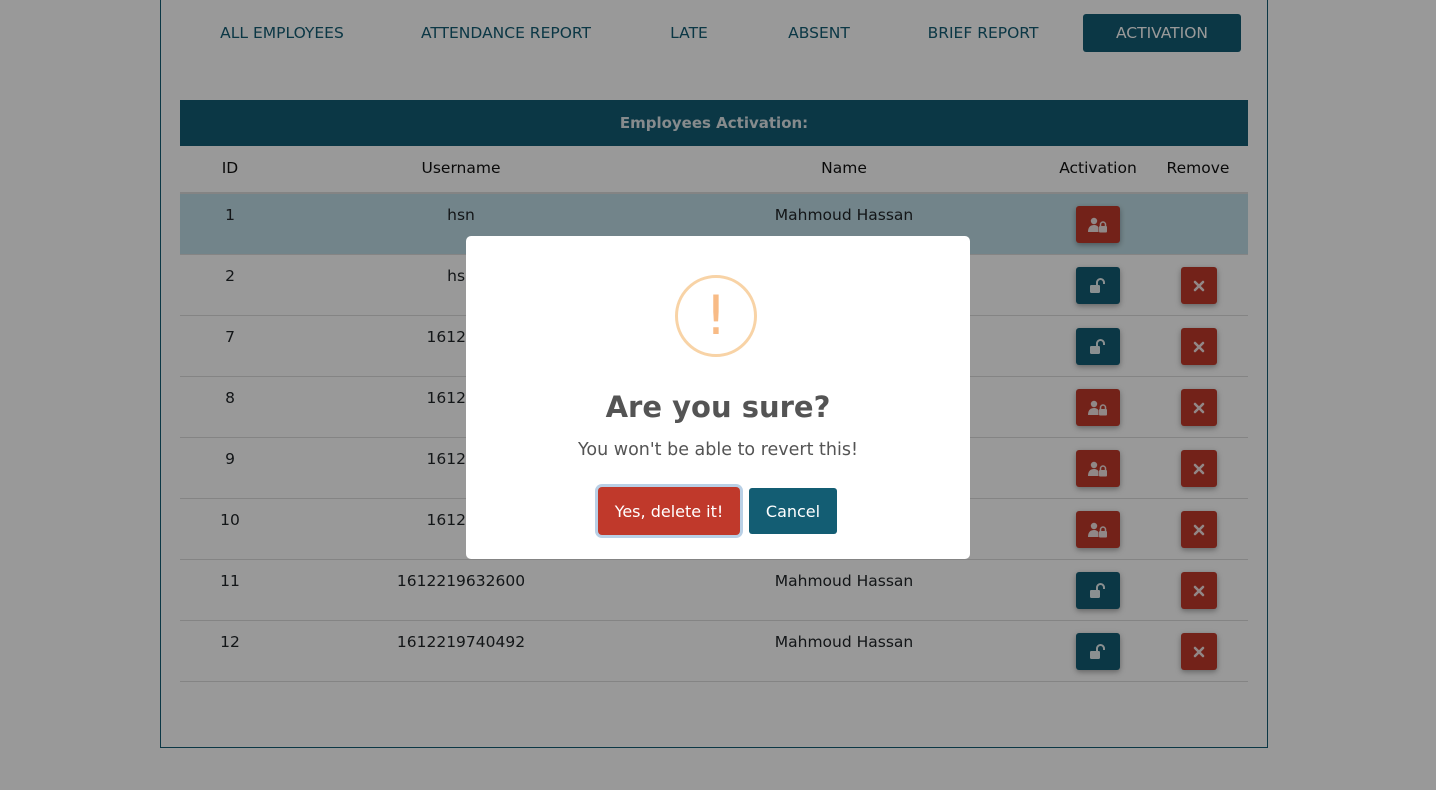 Image resolution: width=1436 pixels, height=790 pixels. Describe the element at coordinates (669, 511) in the screenshot. I see `confirm-delete-button: Yes, delete it!` at that location.